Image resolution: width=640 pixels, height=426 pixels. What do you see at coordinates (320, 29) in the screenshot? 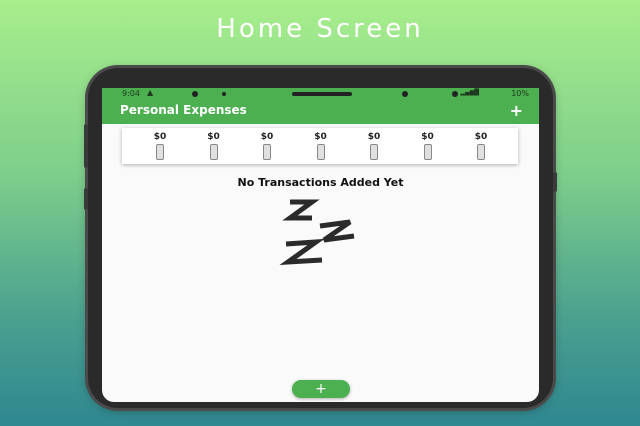
I see `banner-title: Home Screen` at bounding box center [320, 29].